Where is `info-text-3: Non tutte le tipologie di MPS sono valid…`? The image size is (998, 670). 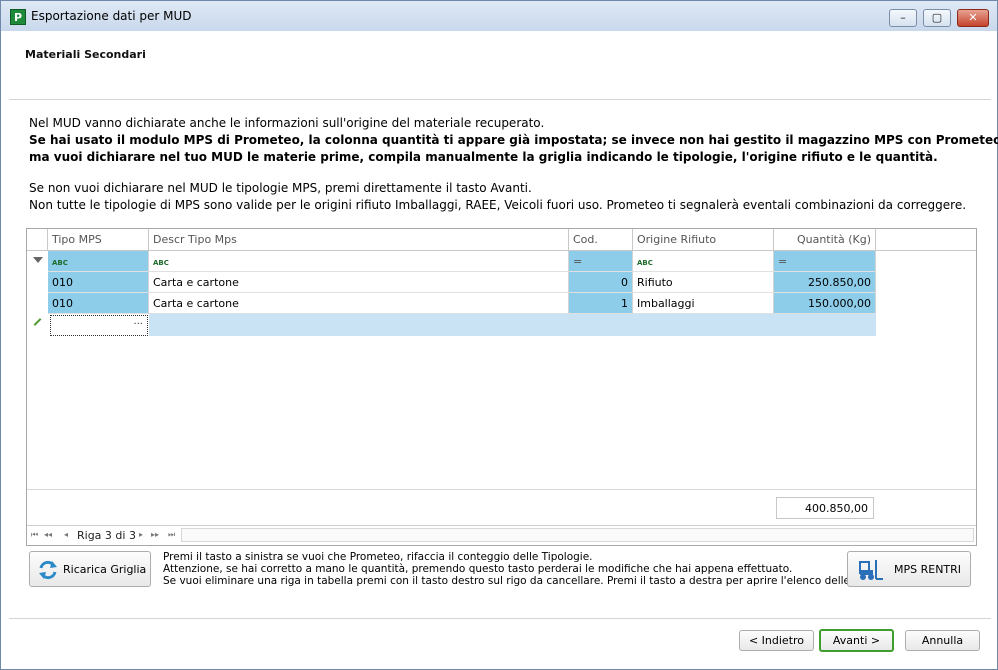
info-text-3: Non tutte le tipologie di MPS sono valid… is located at coordinates (498, 205).